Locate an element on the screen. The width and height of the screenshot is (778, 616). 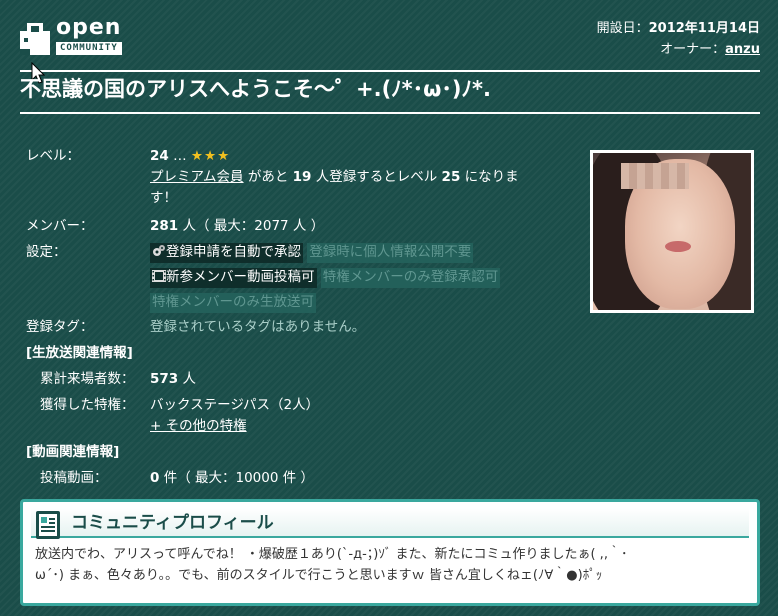
thumbnail-lip is located at coordinates (678, 246).